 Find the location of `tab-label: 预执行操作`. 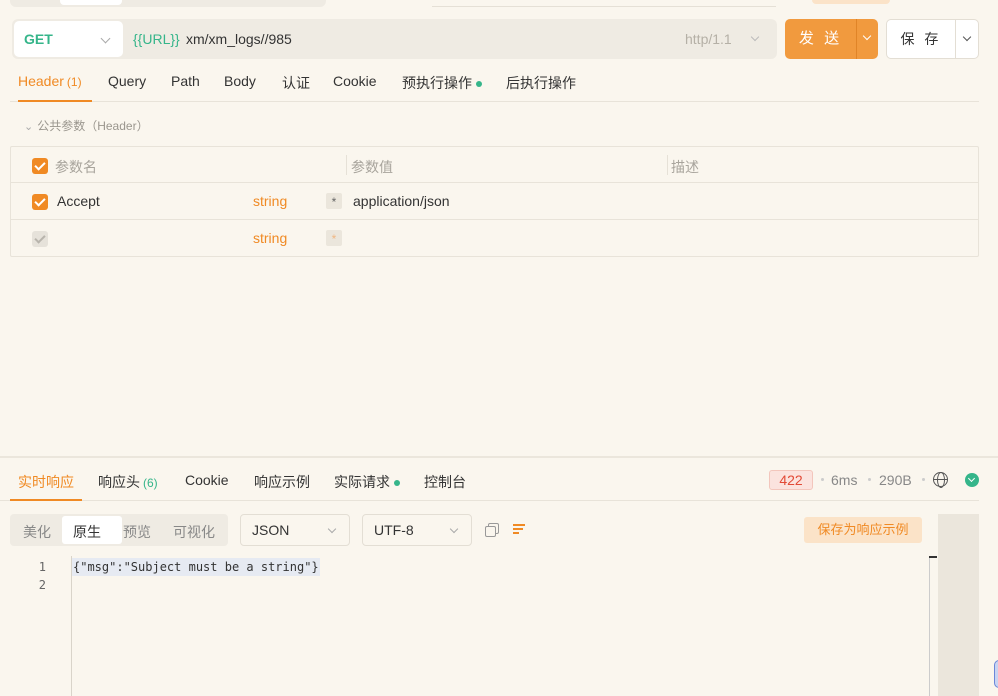

tab-label: 预执行操作 is located at coordinates (437, 83).